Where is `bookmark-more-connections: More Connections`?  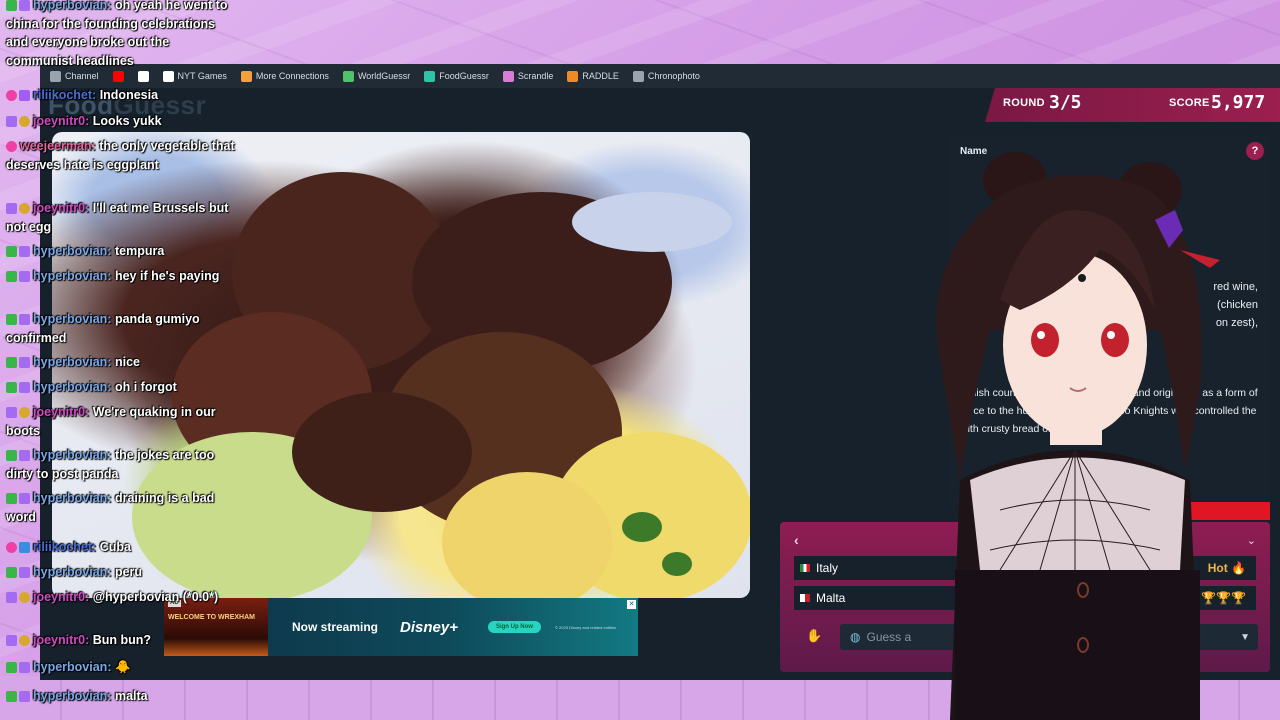 bookmark-more-connections: More Connections is located at coordinates (284, 76).